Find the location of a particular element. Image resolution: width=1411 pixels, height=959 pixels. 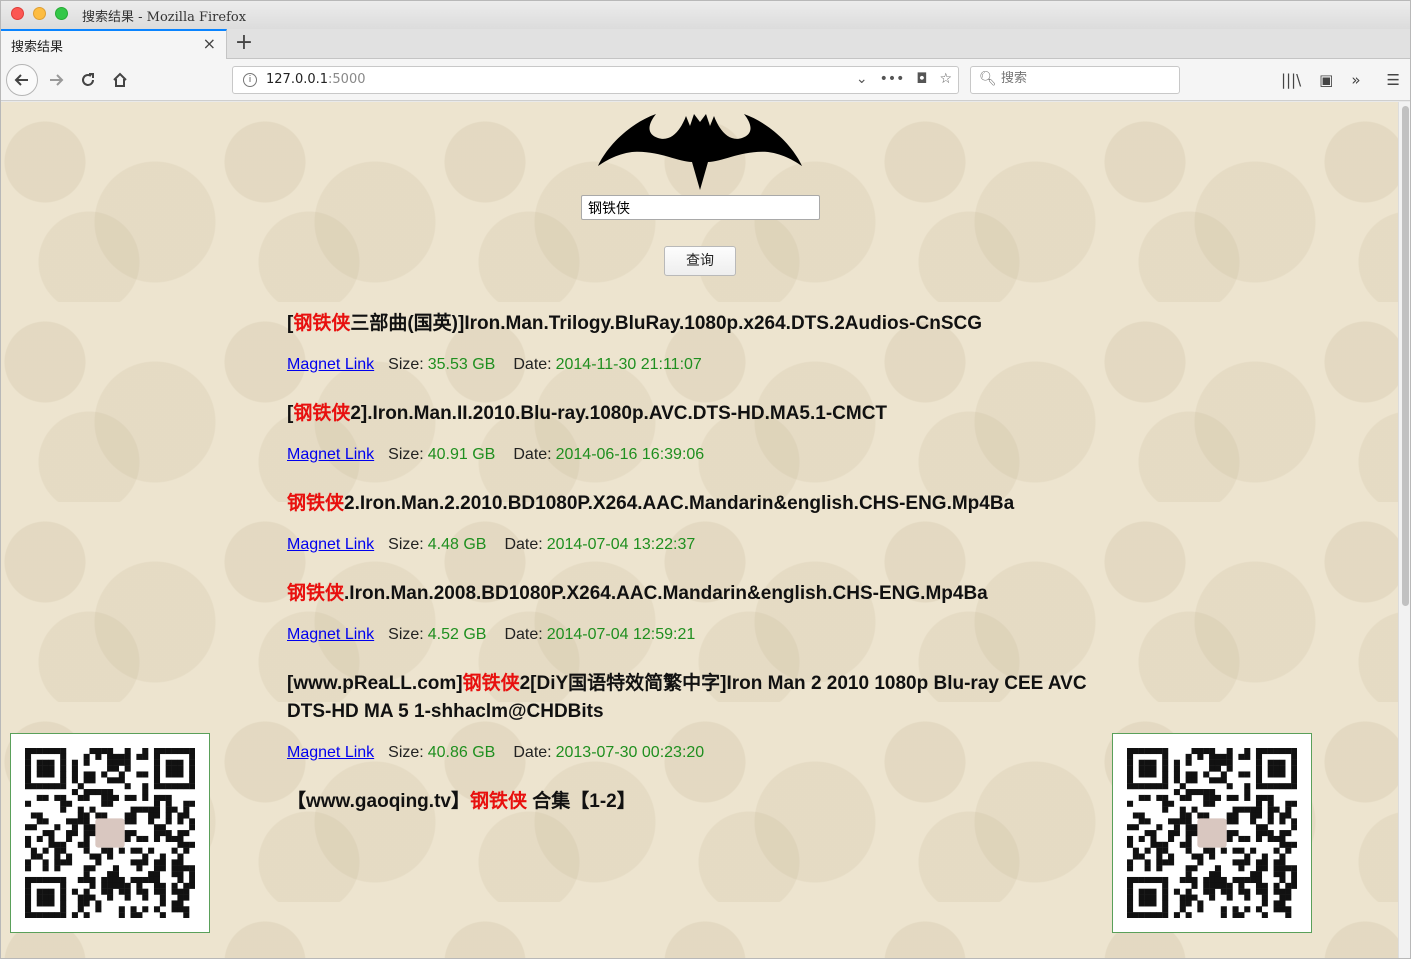

maximize-window-button is located at coordinates (61, 13).